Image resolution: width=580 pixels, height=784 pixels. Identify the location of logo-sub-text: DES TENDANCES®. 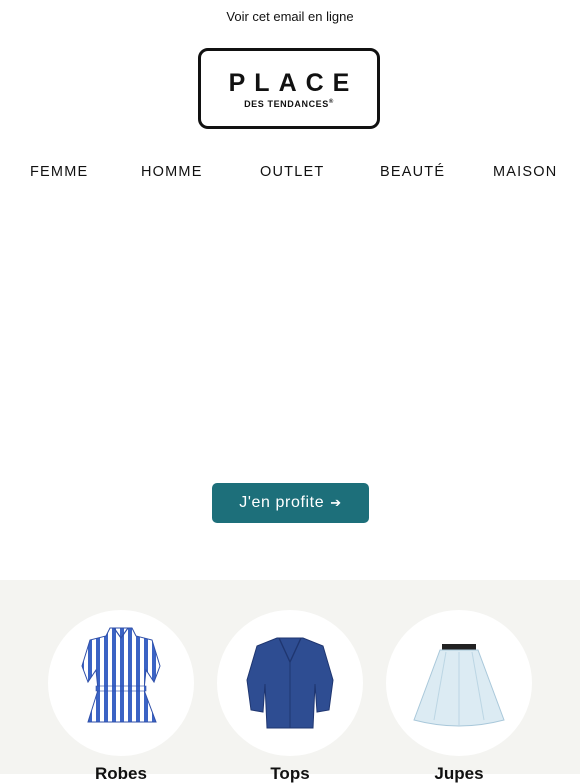
(289, 104).